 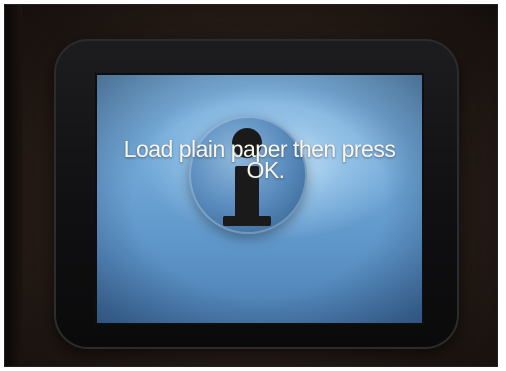 What do you see at coordinates (265, 170) in the screenshot?
I see `status-message-line-2: OK.` at bounding box center [265, 170].